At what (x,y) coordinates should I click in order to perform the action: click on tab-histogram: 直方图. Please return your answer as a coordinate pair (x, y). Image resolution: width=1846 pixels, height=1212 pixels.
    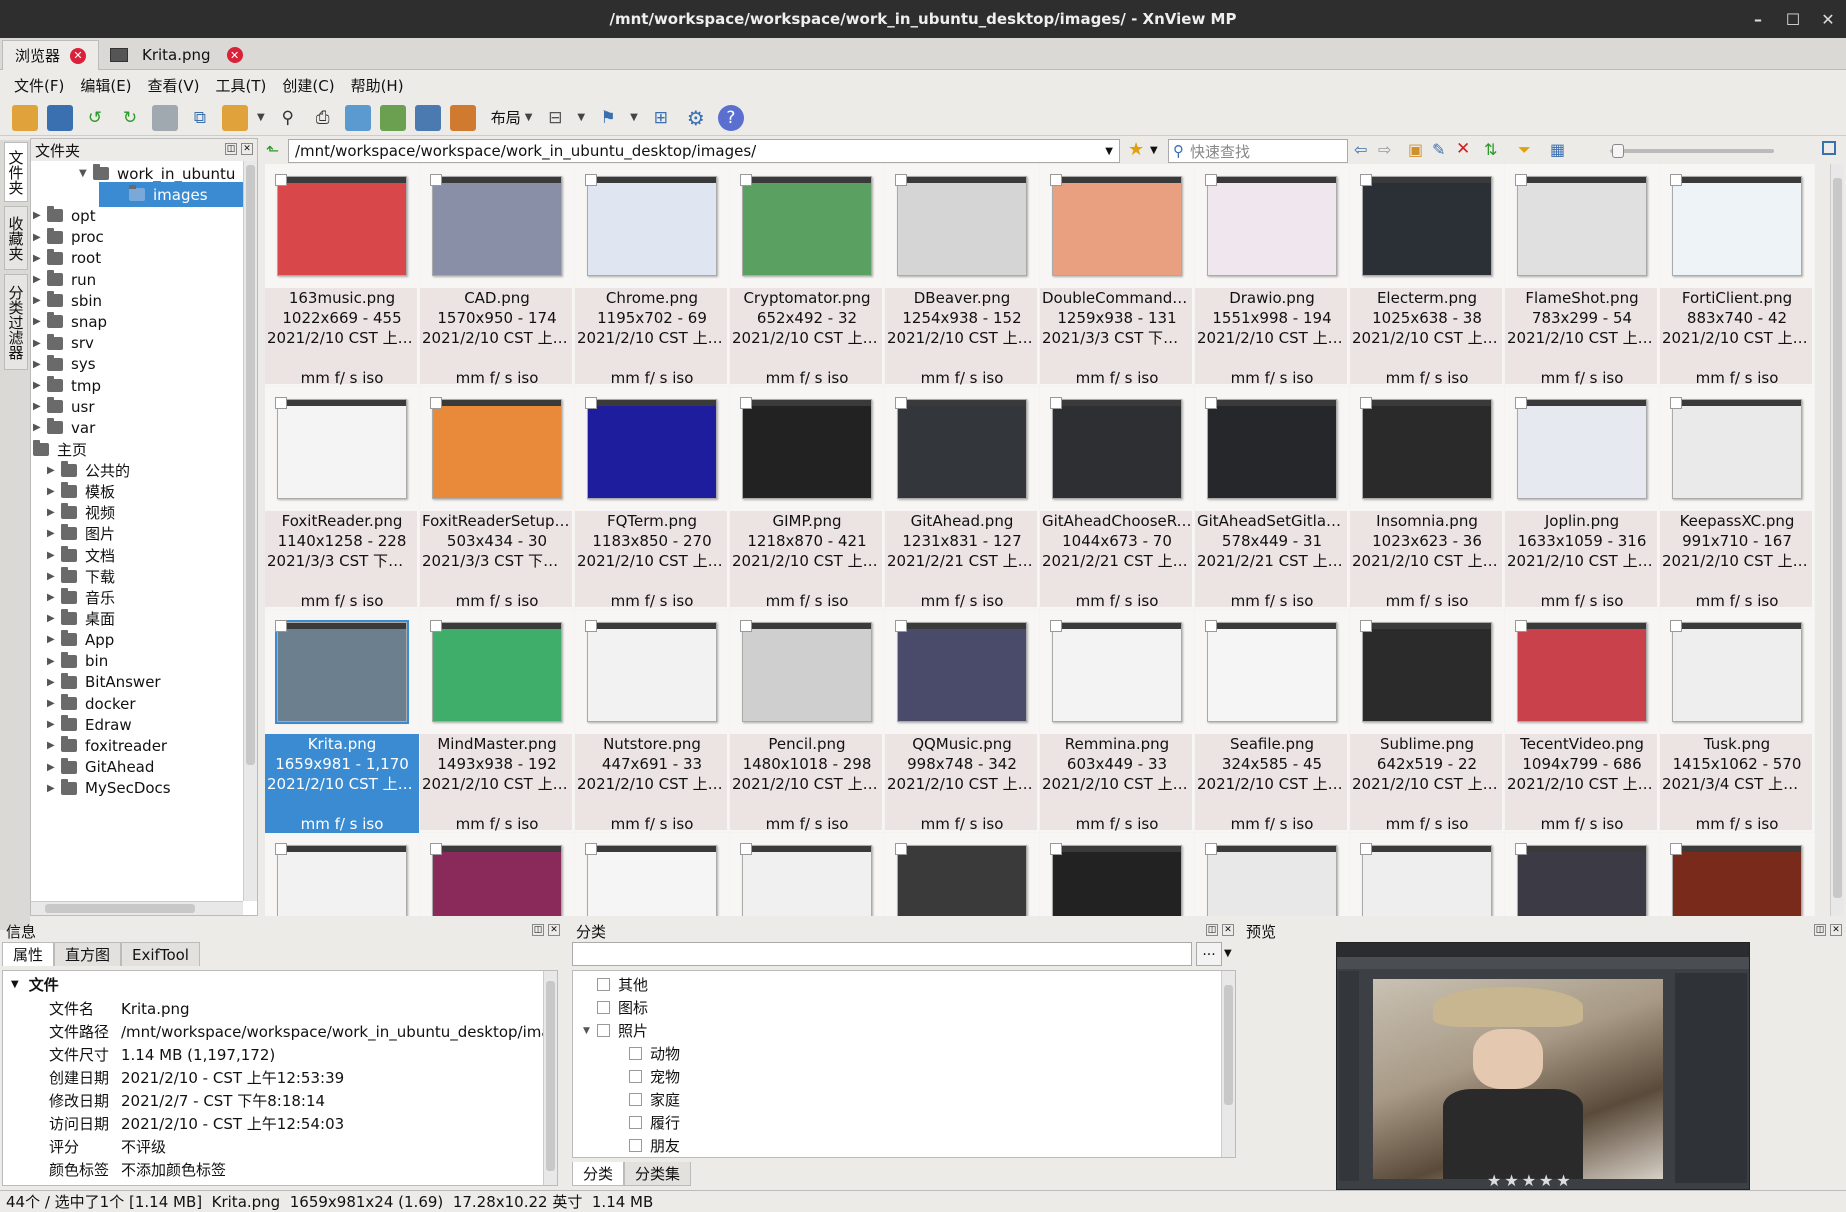
    Looking at the image, I should click on (88, 954).